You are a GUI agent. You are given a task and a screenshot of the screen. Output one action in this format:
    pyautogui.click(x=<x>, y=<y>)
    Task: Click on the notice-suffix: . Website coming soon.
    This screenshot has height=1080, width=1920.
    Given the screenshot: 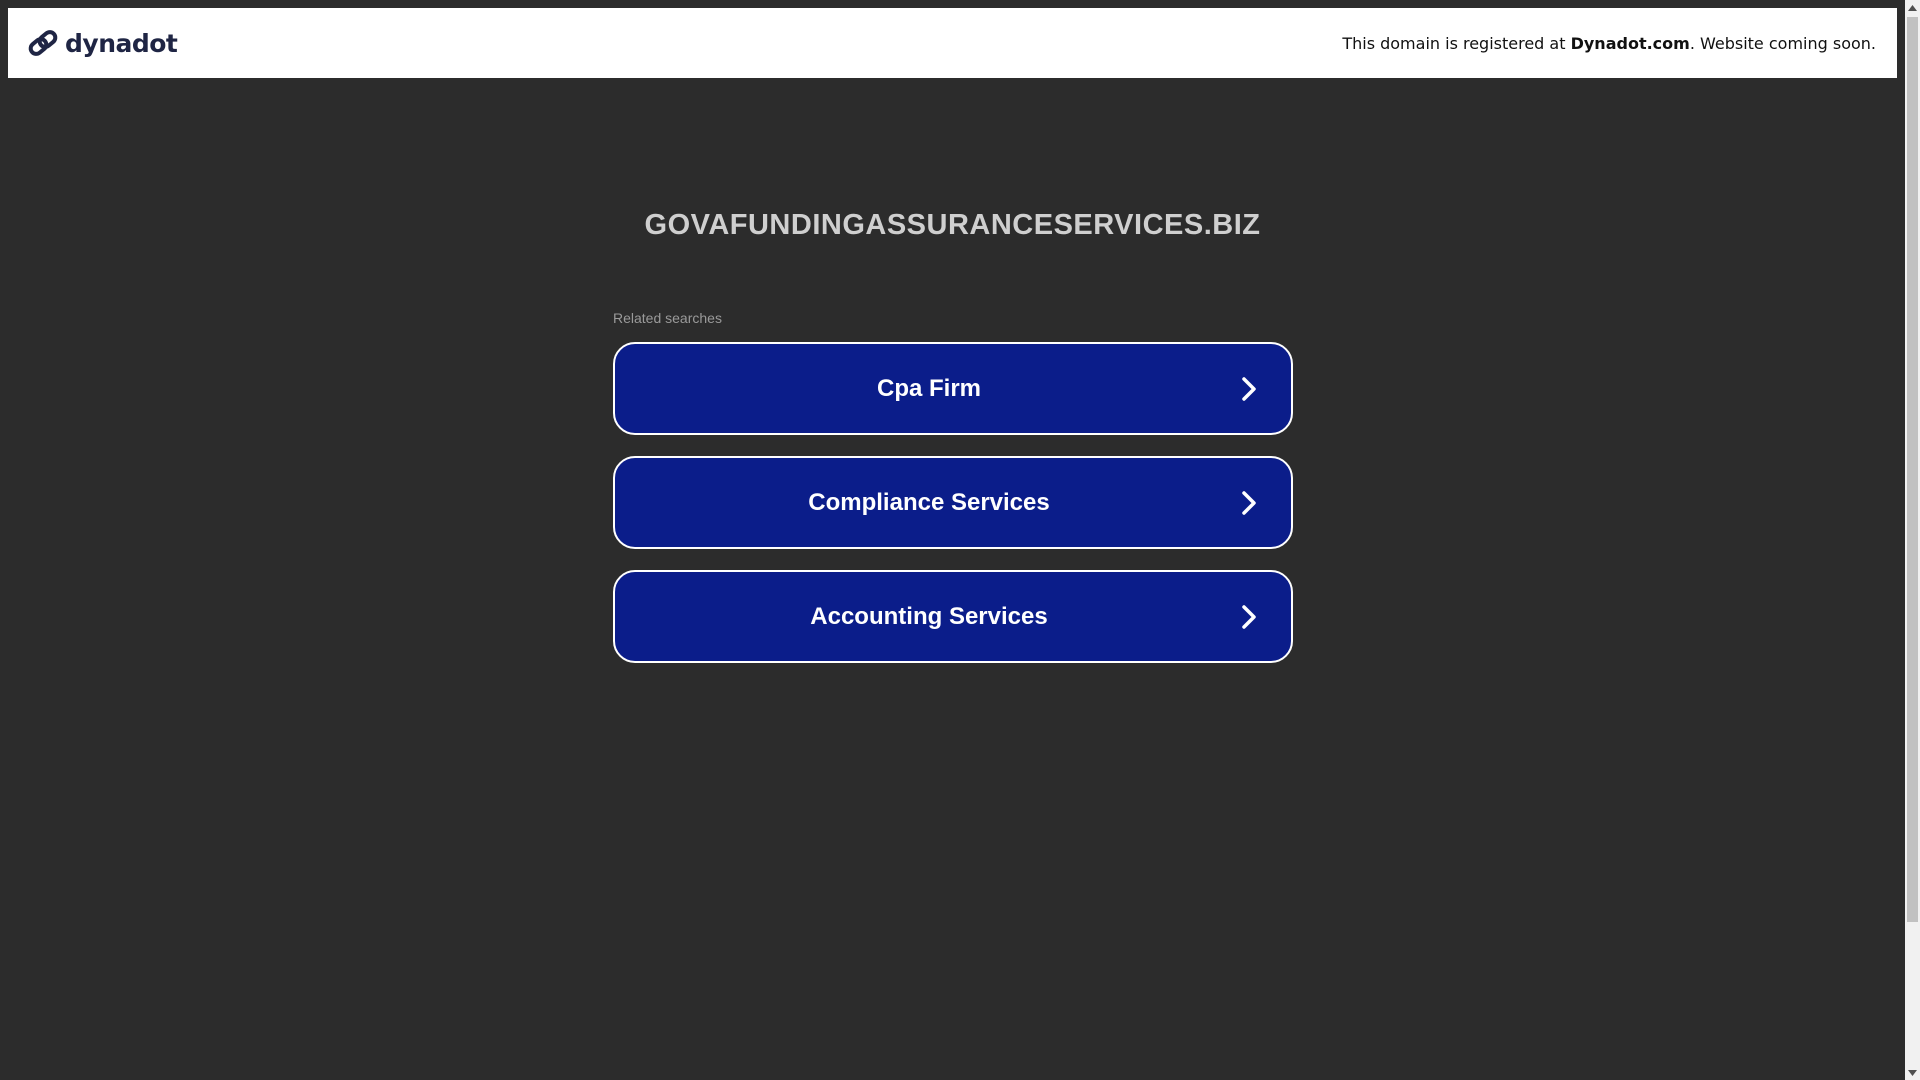 What is the action you would take?
    pyautogui.click(x=1782, y=43)
    